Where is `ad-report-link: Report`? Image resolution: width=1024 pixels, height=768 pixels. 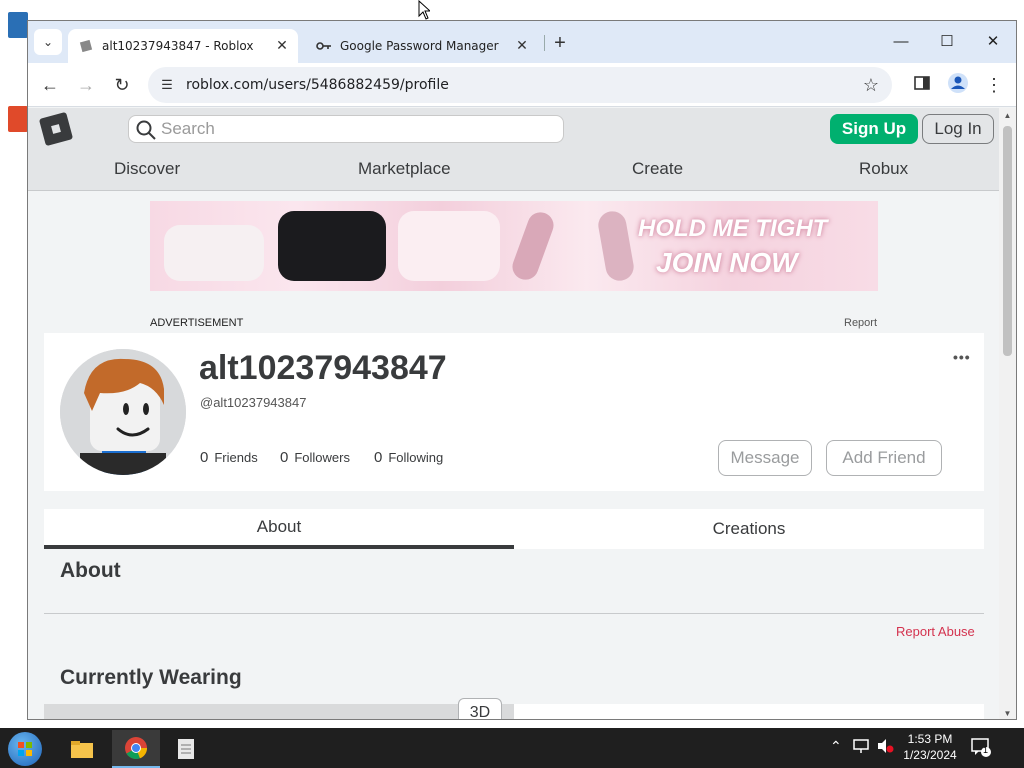
ad-report-link: Report is located at coordinates (860, 323).